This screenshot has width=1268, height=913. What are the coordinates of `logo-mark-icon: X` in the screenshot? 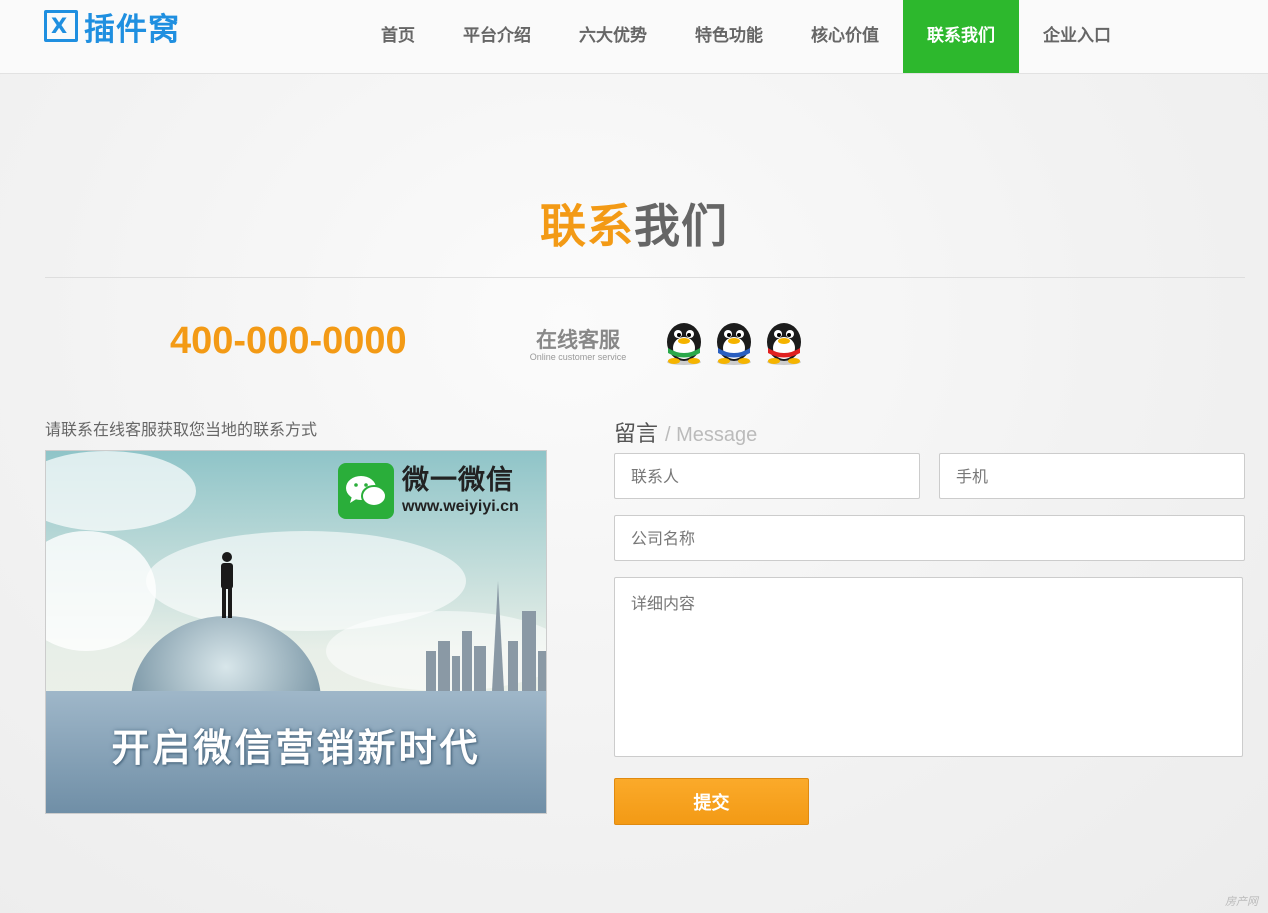 It's located at (61, 26).